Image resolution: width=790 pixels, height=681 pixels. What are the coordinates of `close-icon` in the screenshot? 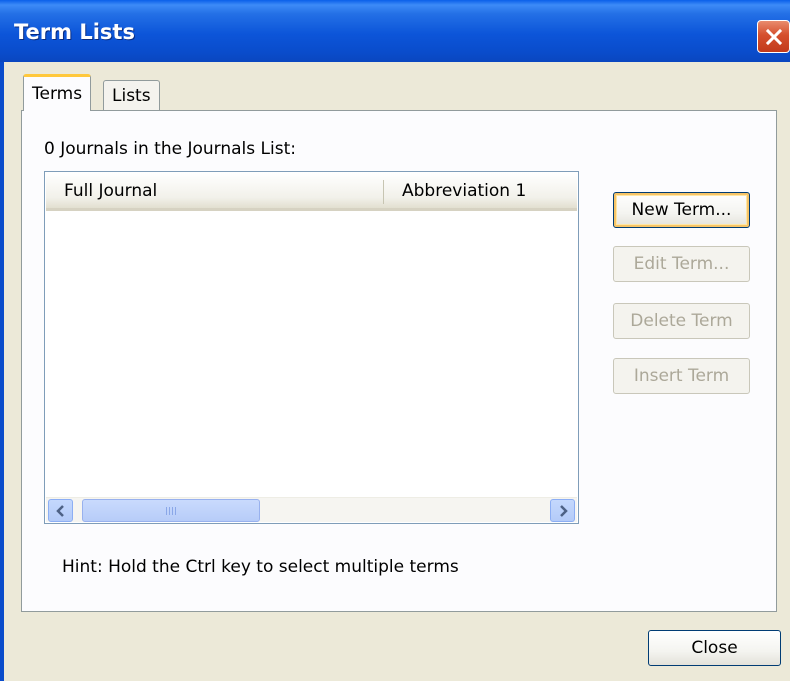 It's located at (773, 36).